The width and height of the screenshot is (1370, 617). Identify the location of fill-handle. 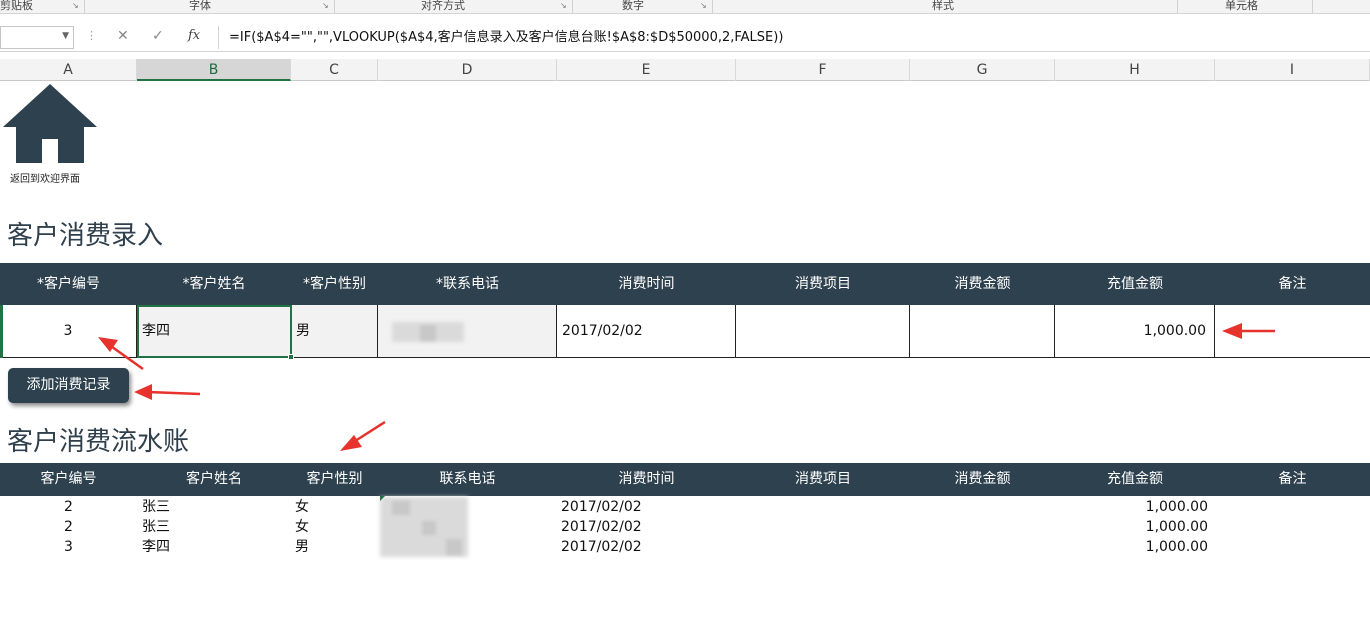
(291, 357).